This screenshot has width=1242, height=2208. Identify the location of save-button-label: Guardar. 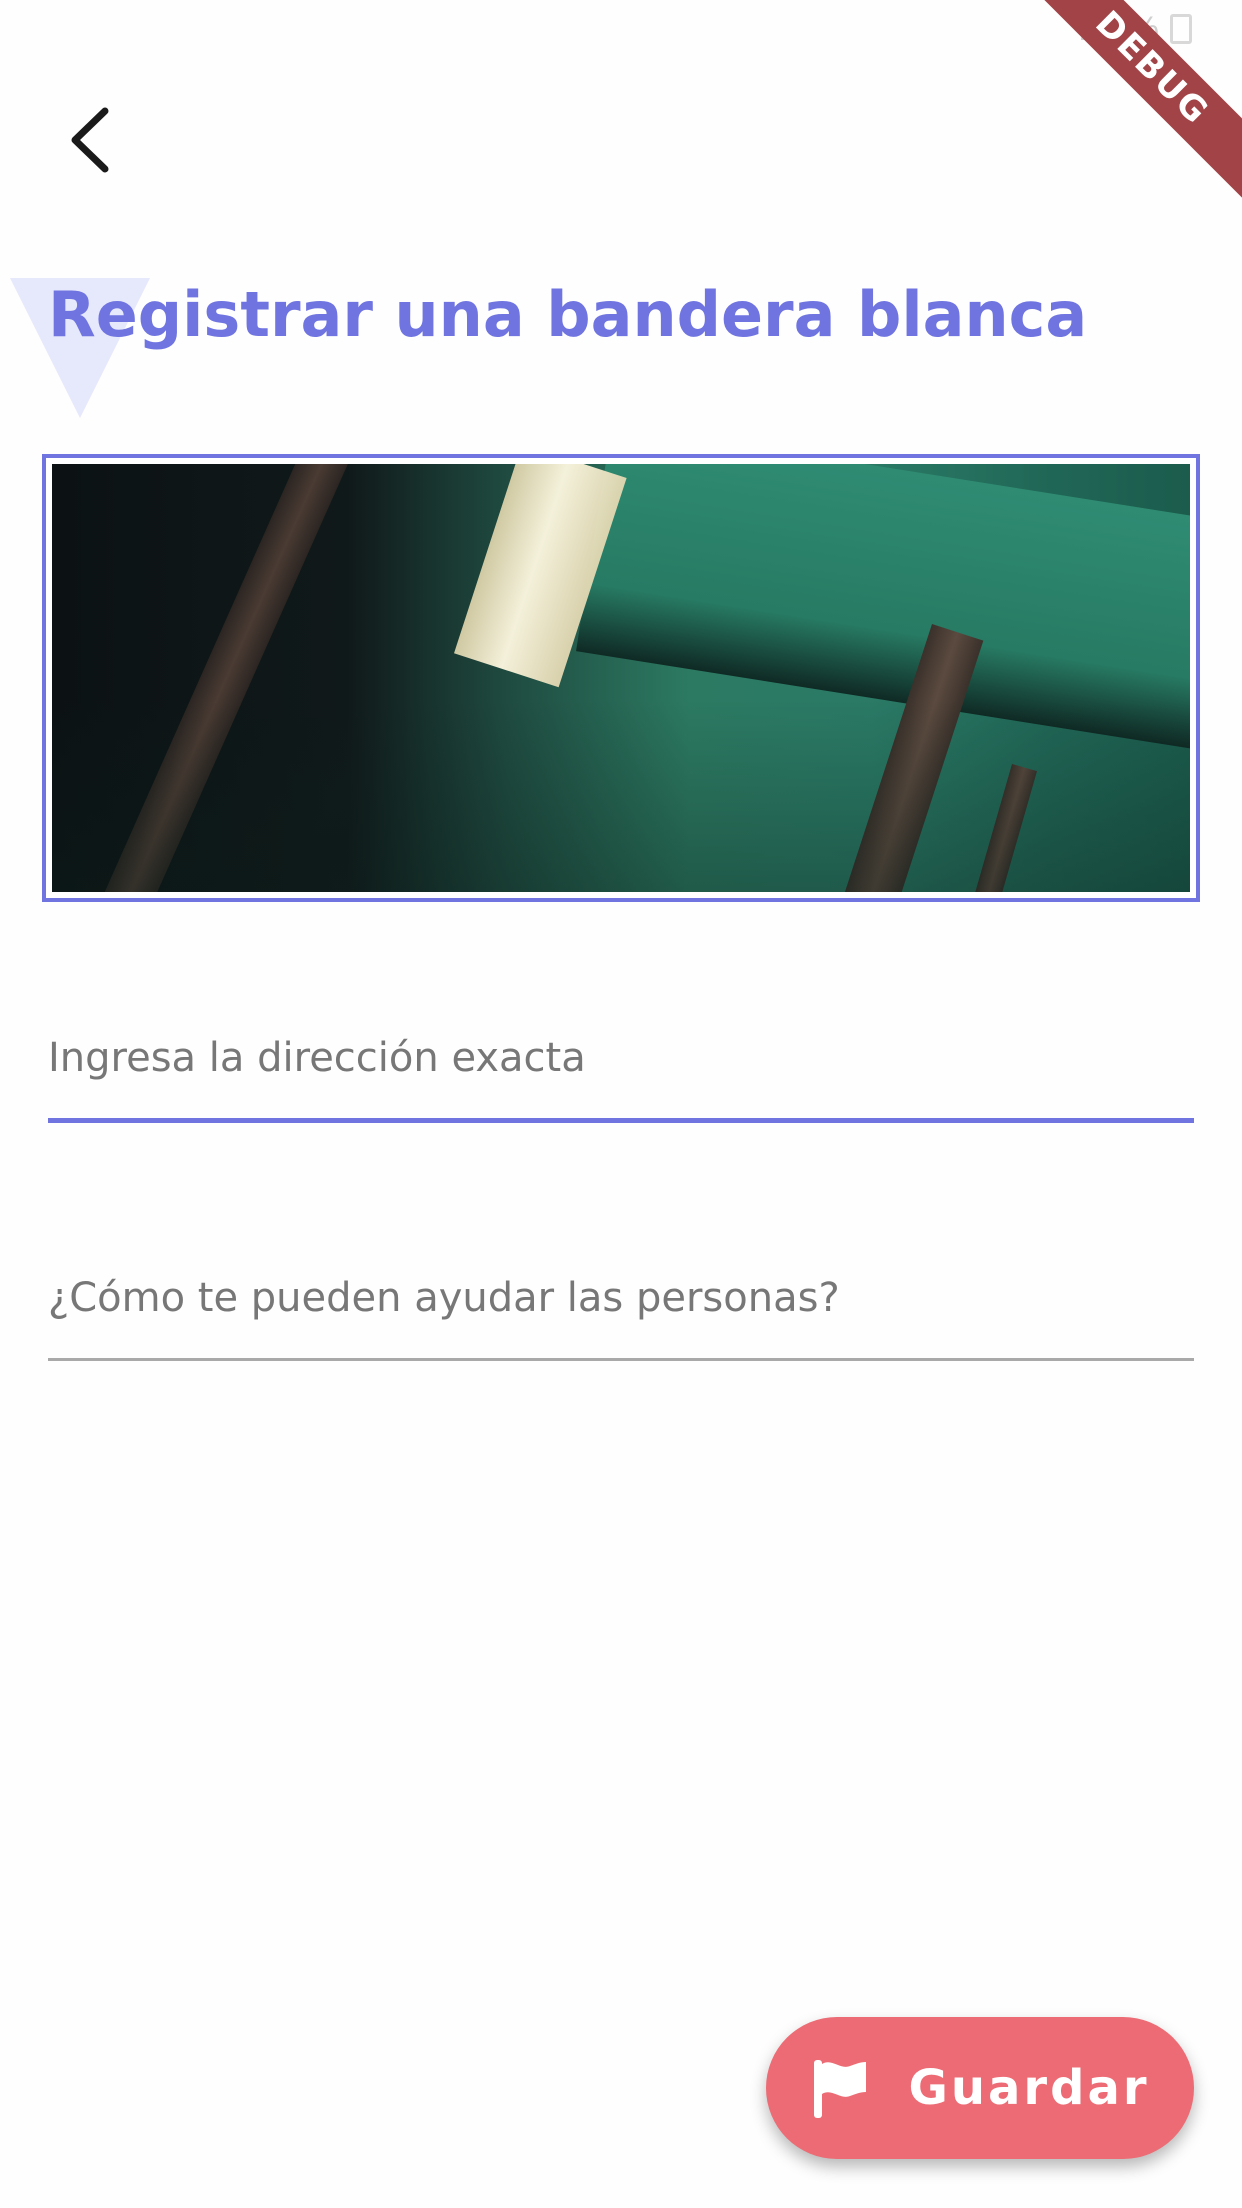
(1029, 2088).